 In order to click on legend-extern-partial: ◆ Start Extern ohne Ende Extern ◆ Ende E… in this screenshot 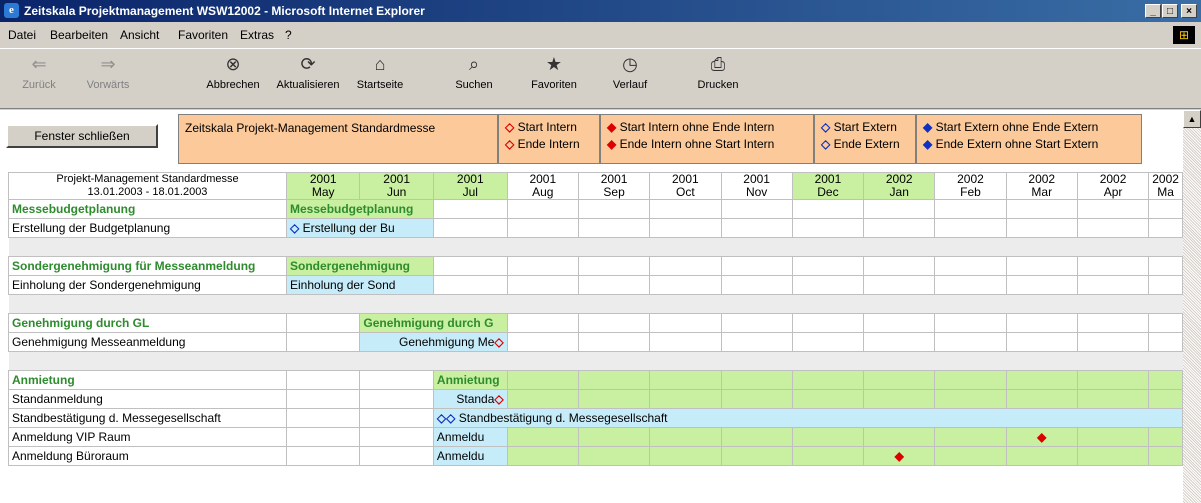, I will do `click(1029, 139)`.